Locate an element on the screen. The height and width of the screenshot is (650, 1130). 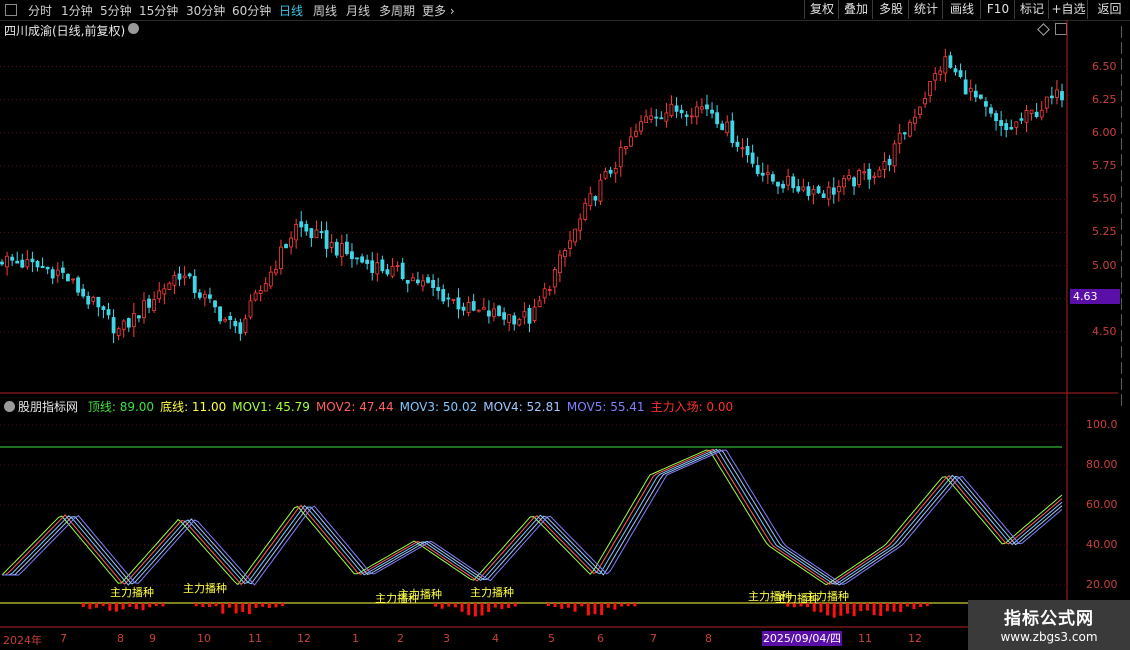
indicator-collapse-icon is located at coordinates (9, 406).